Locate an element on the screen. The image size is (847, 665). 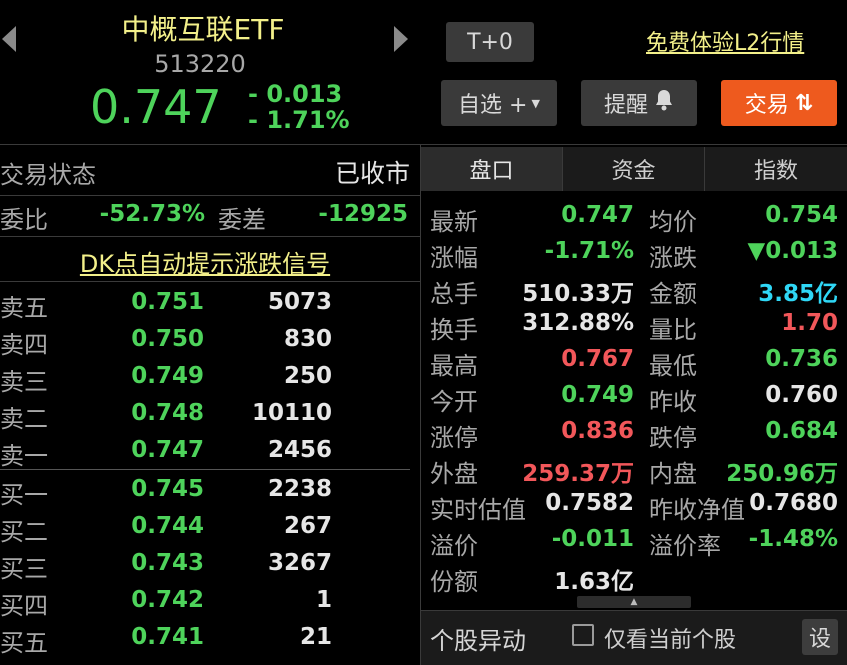
quote-label: 涨跌 is located at coordinates (673, 258).